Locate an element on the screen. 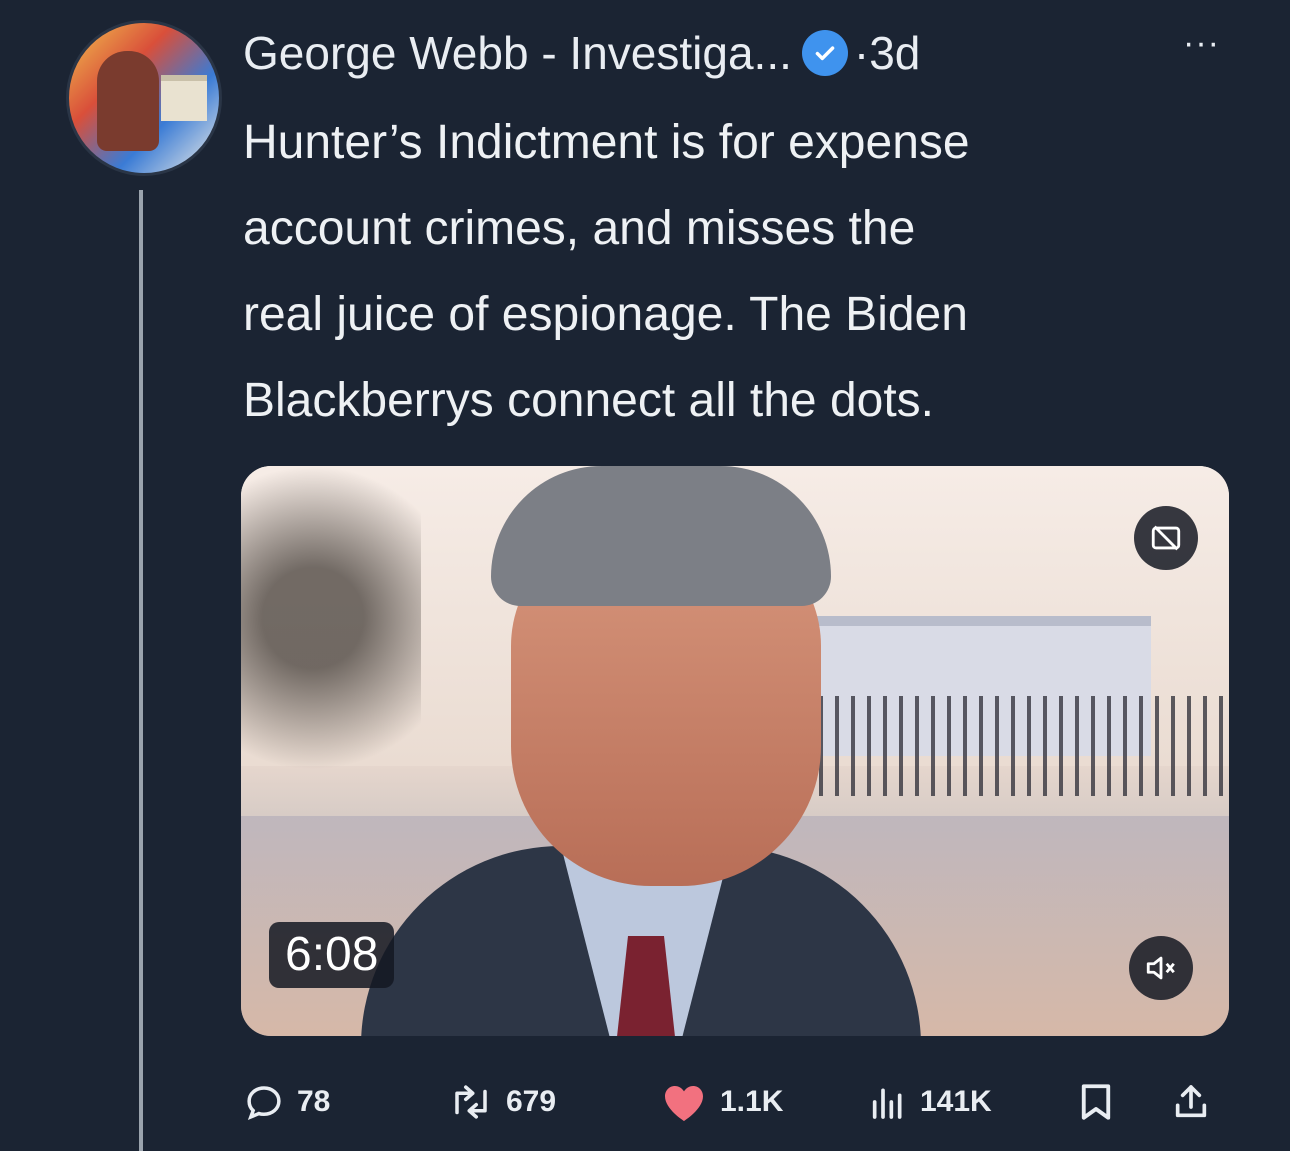 This screenshot has height=1151, width=1290. person-hair is located at coordinates (661, 536).